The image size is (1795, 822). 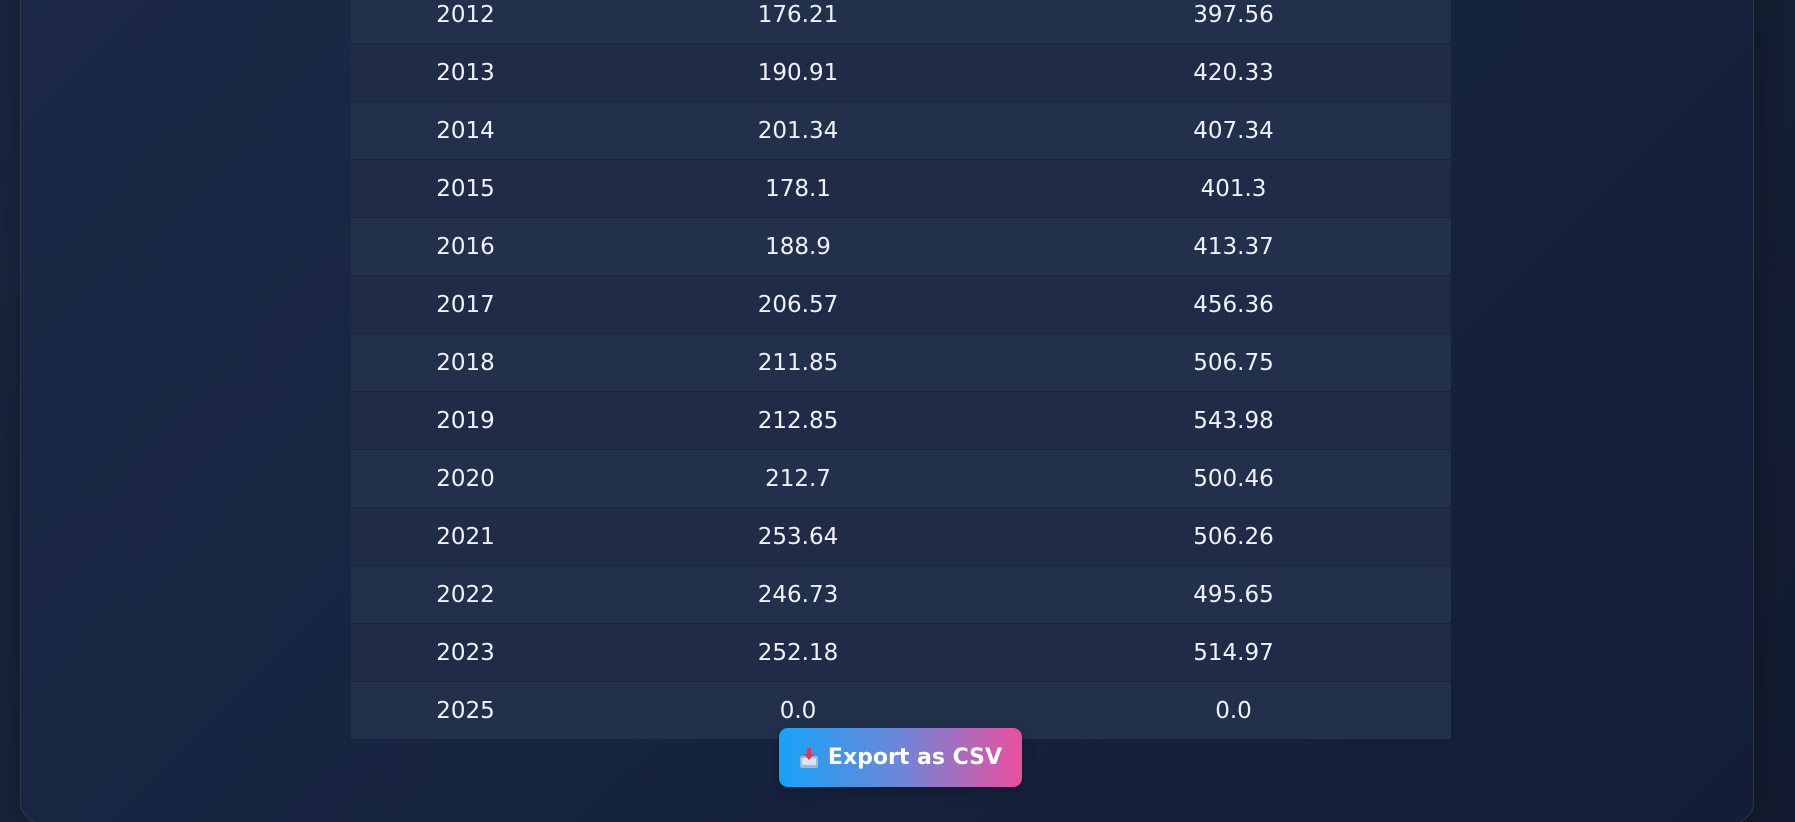 I want to click on table-row: 2015 178.1 401.3, so click(x=901, y=188).